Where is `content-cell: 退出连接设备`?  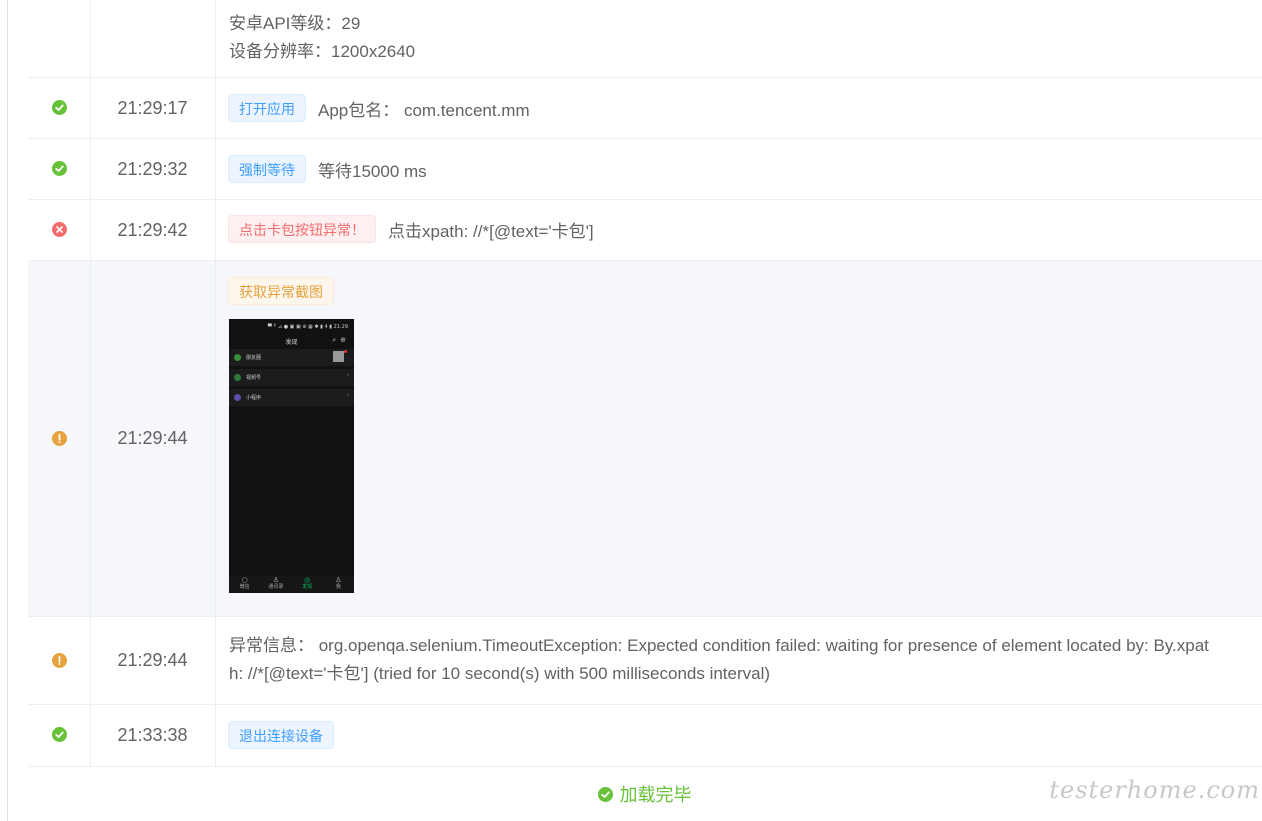
content-cell: 退出连接设备 is located at coordinates (739, 735).